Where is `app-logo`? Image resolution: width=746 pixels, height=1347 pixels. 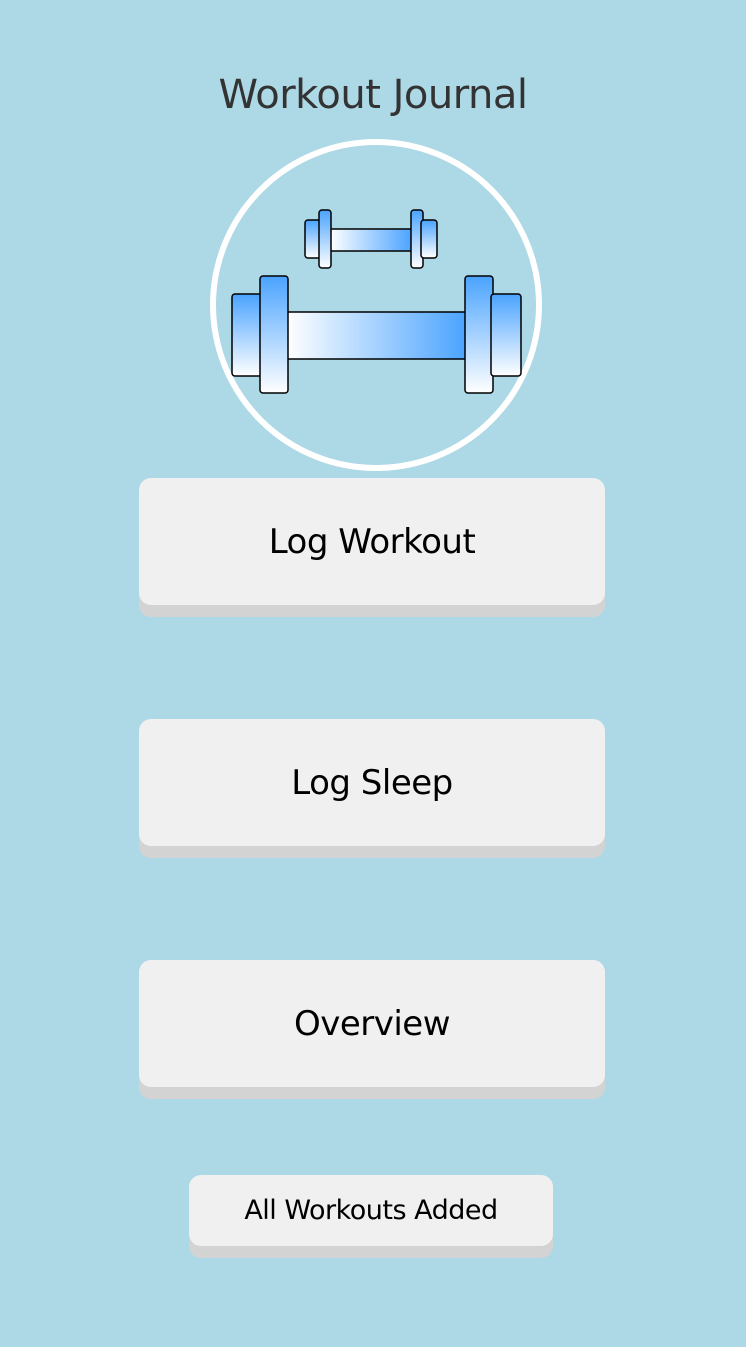
app-logo is located at coordinates (376, 305).